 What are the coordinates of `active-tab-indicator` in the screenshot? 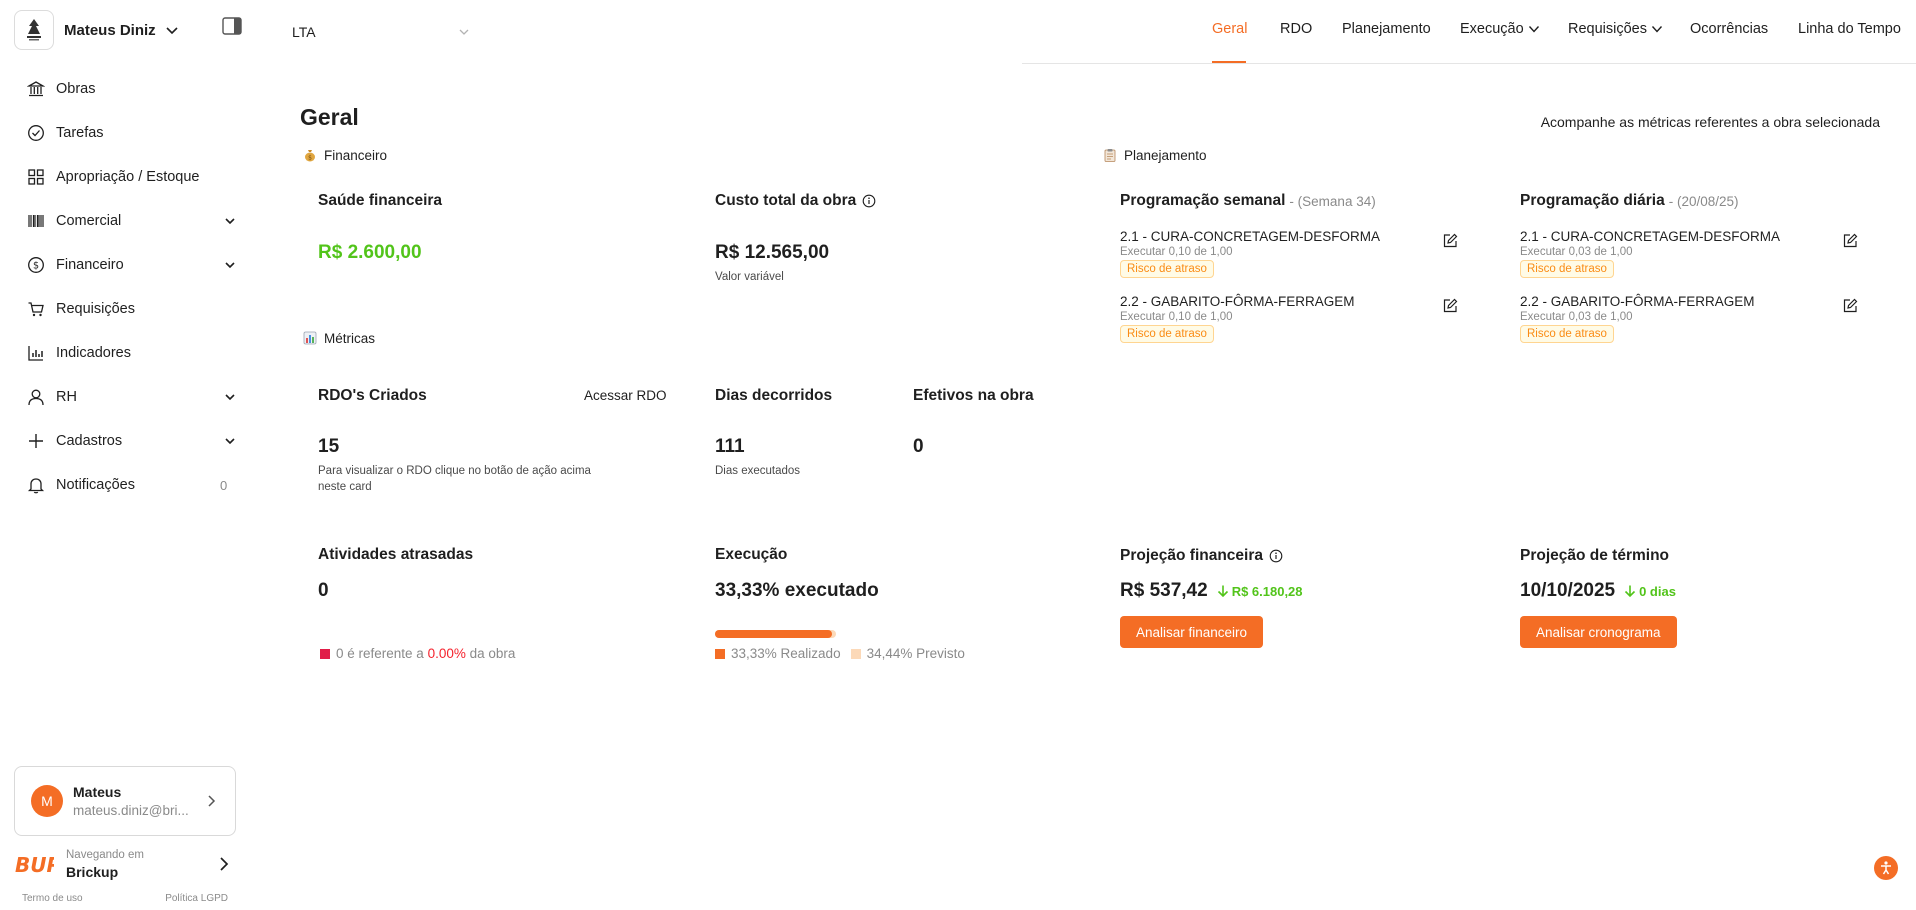 It's located at (1229, 62).